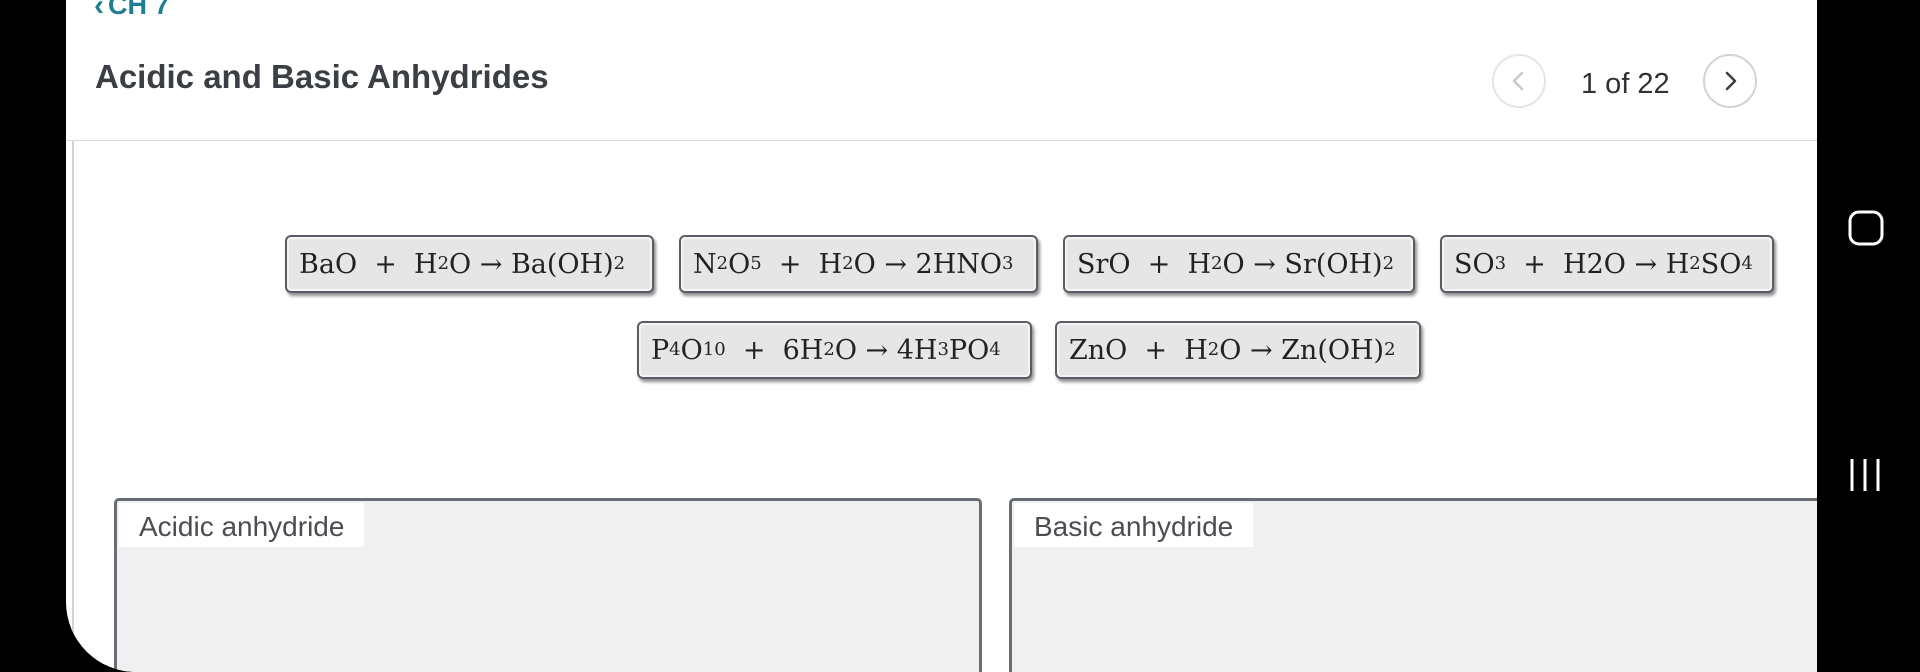 This screenshot has height=672, width=1920. I want to click on equation-tile-zno: ZnO + H2O → Zn(OH) 2, so click(1238, 350).